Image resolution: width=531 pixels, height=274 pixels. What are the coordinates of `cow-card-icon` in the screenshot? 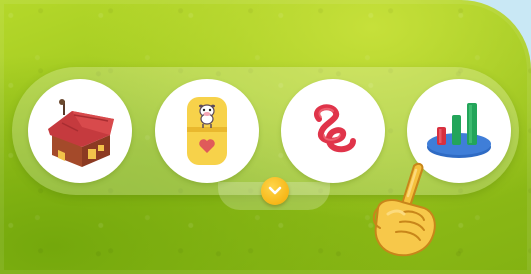 It's located at (207, 131).